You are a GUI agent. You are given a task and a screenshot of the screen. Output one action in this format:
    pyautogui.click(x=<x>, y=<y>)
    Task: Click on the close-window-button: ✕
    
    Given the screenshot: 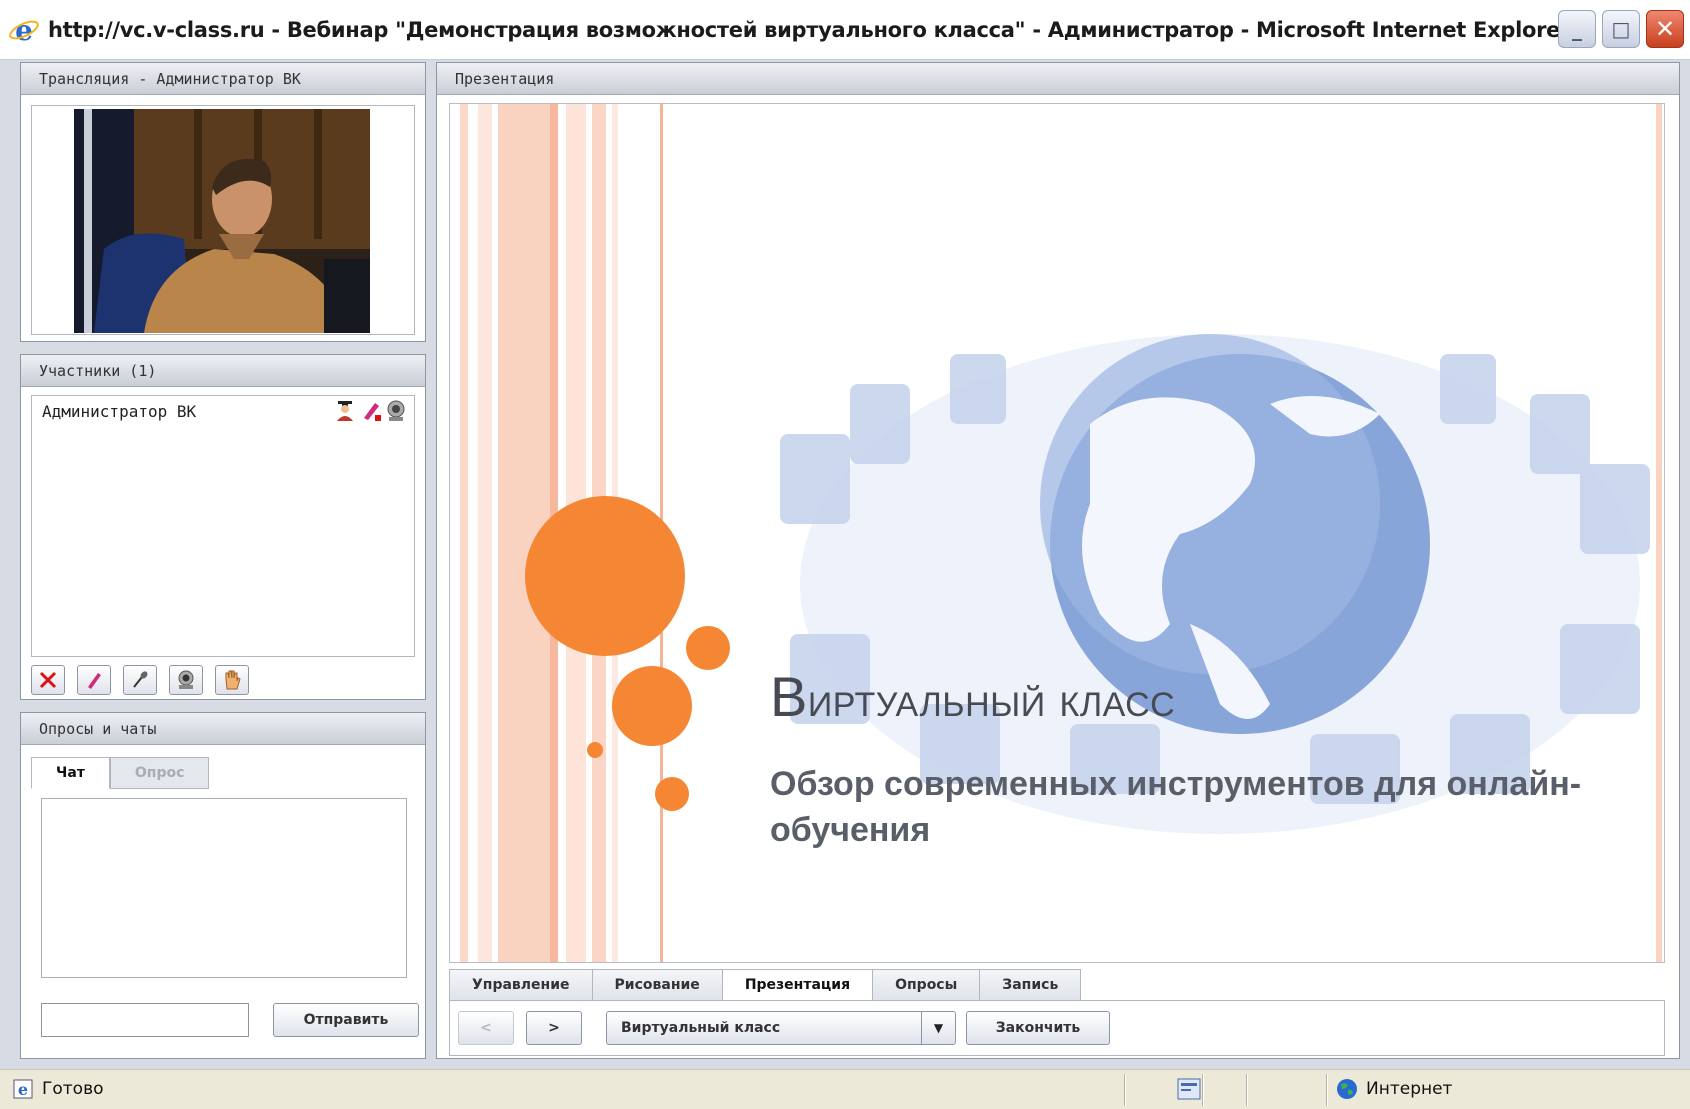 What is the action you would take?
    pyautogui.click(x=1665, y=29)
    